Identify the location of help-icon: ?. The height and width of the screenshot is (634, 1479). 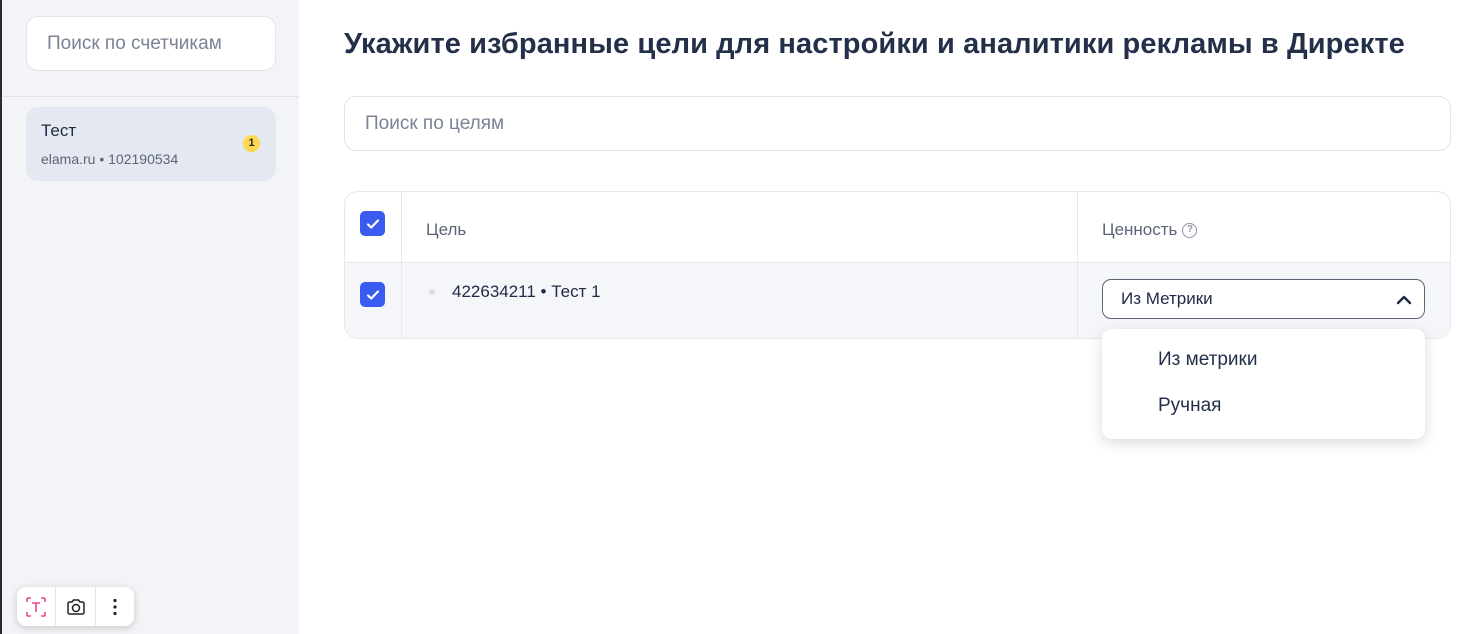
(1190, 230).